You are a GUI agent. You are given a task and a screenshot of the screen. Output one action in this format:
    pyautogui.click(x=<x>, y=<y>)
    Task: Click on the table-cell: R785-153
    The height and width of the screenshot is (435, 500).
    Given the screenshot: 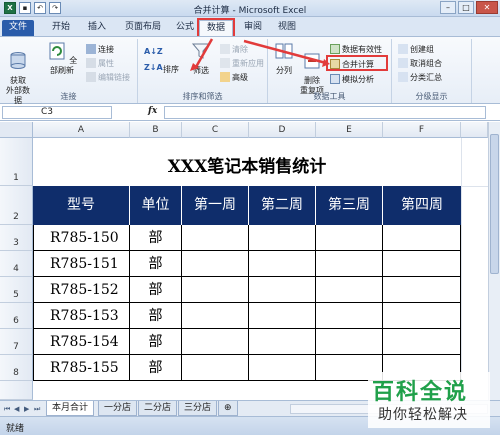 What is the action you would take?
    pyautogui.click(x=81, y=316)
    